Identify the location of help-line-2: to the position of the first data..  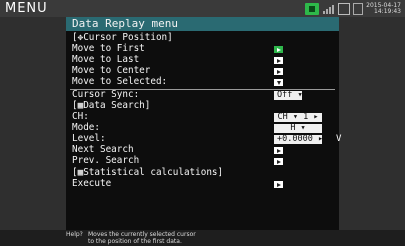
(135, 241).